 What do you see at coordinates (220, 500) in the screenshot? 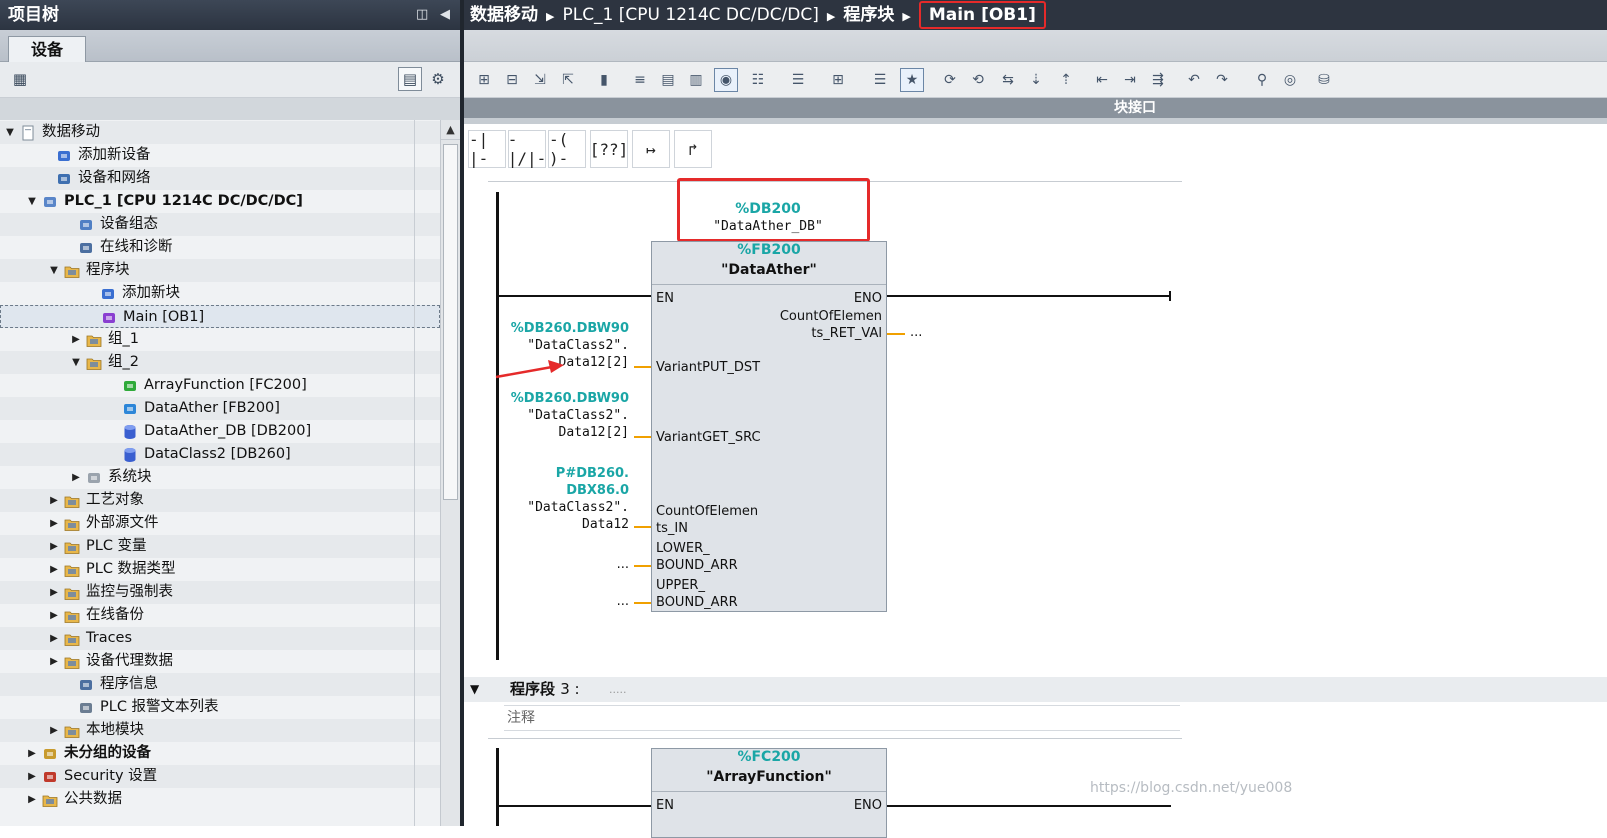
I see `tree-item: ▶ 工艺对象` at bounding box center [220, 500].